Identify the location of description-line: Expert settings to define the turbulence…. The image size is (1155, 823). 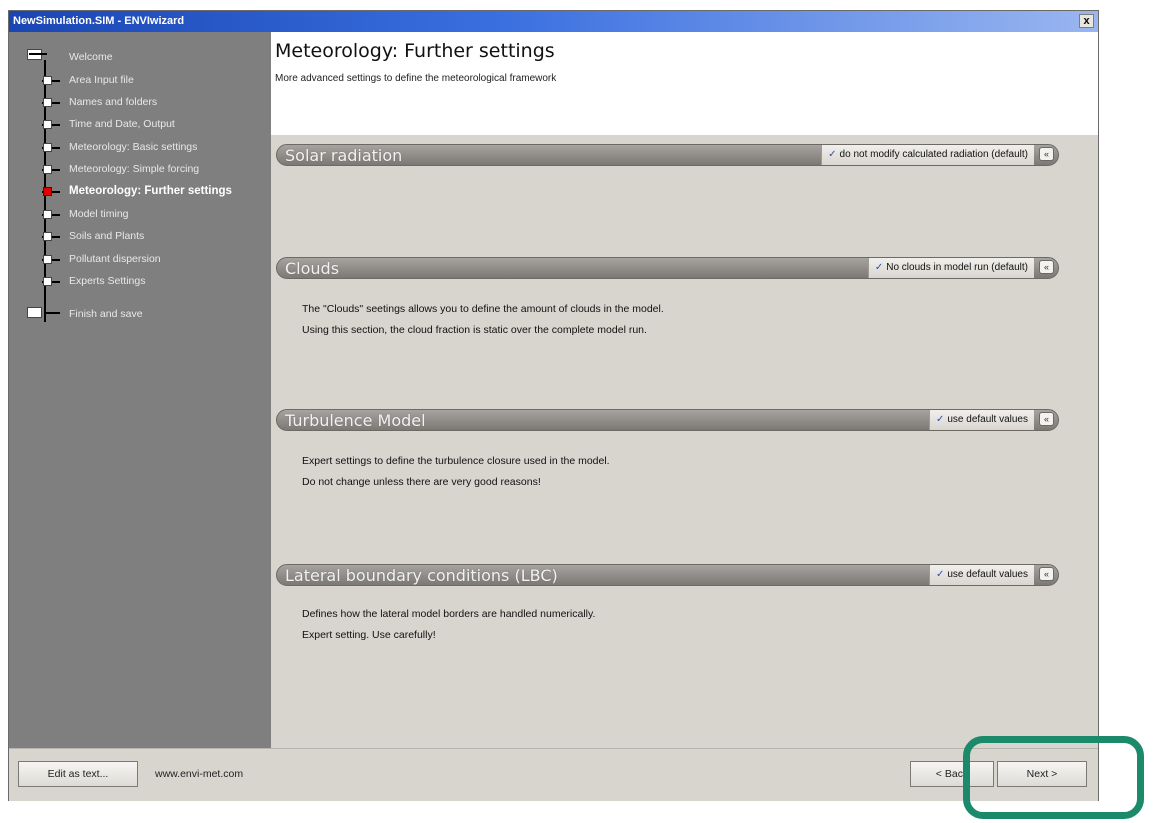
(456, 461).